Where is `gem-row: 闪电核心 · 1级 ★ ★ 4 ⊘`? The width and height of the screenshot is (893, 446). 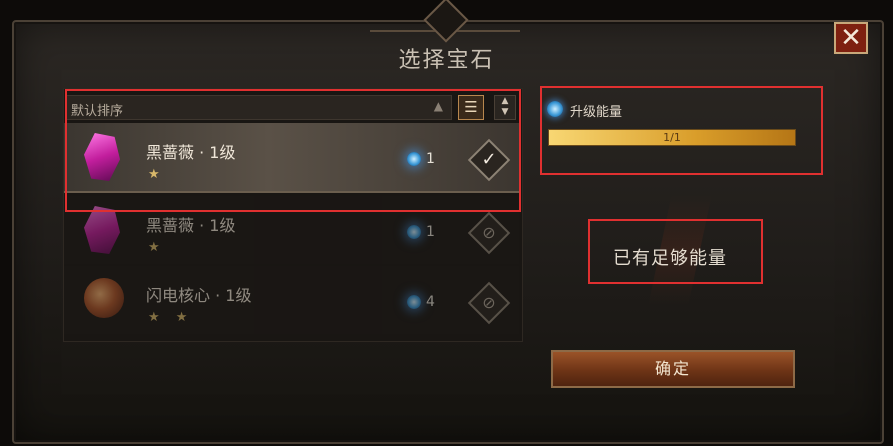
gem-row: 闪电核心 · 1级 ★ ★ 4 ⊘ is located at coordinates (291, 300).